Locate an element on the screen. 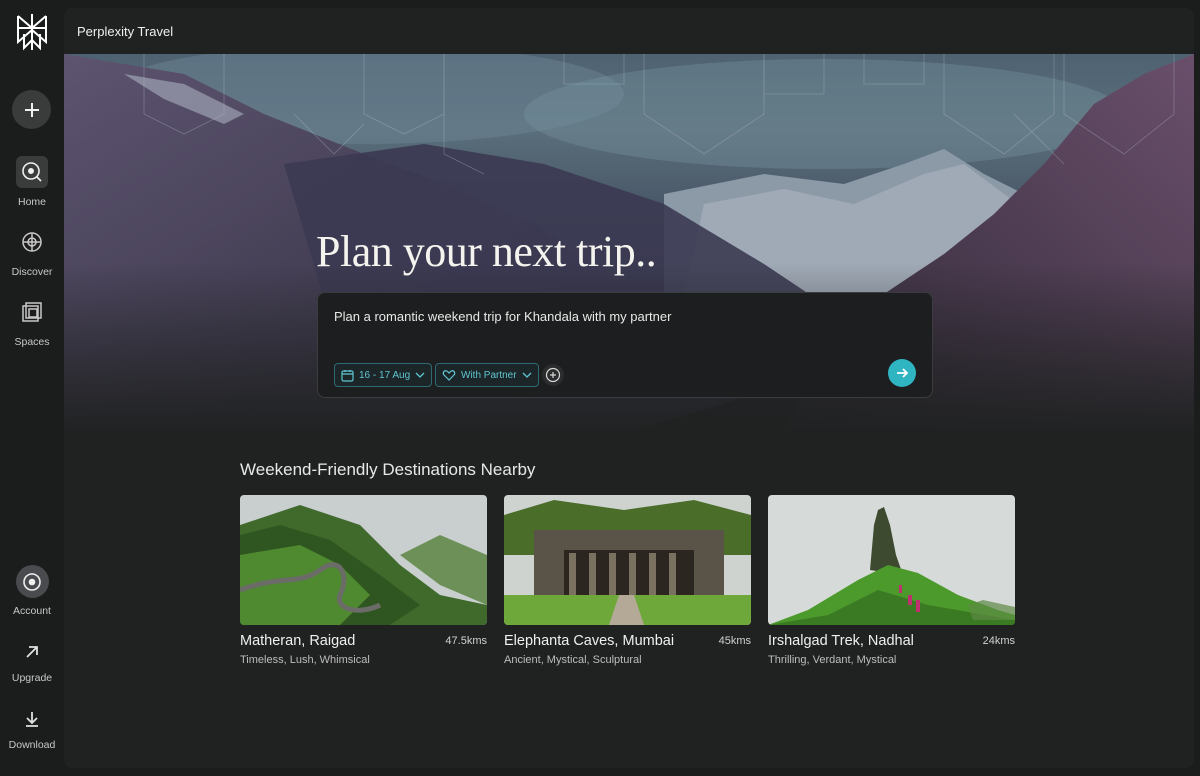 This screenshot has width=1200, height=776. destination-name: Matheran, Raigad is located at coordinates (298, 641).